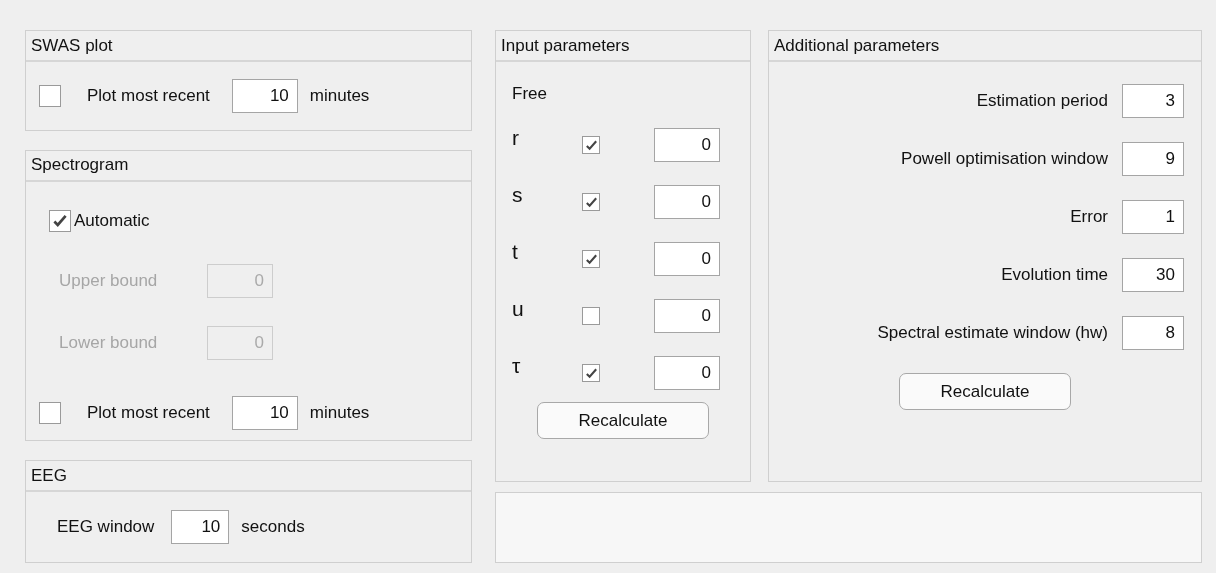  What do you see at coordinates (80, 165) in the screenshot?
I see `panel-title: Spectrogram` at bounding box center [80, 165].